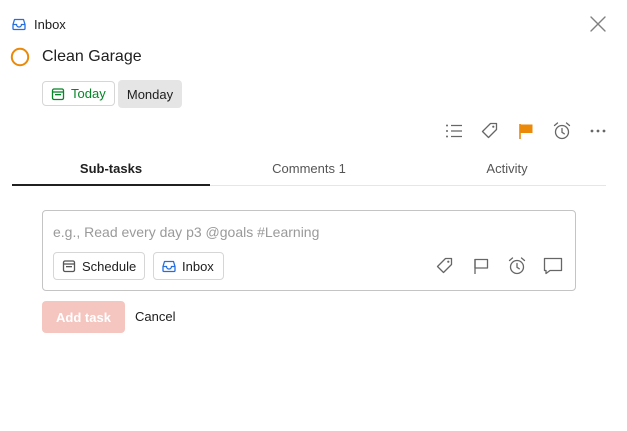 The width and height of the screenshot is (627, 431). I want to click on subtask-name-input, so click(303, 232).